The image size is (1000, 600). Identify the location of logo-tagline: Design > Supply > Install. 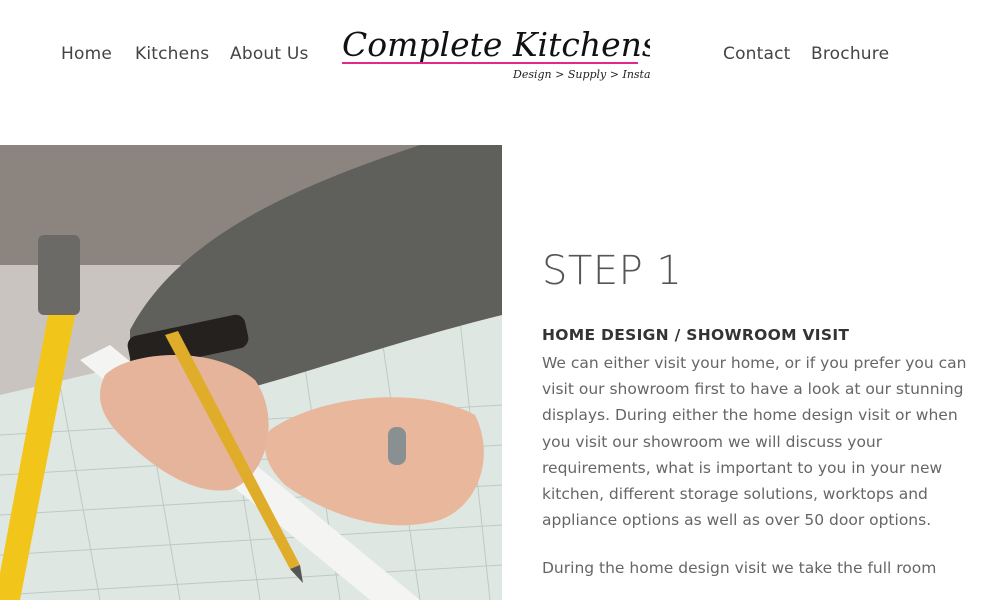
(581, 74).